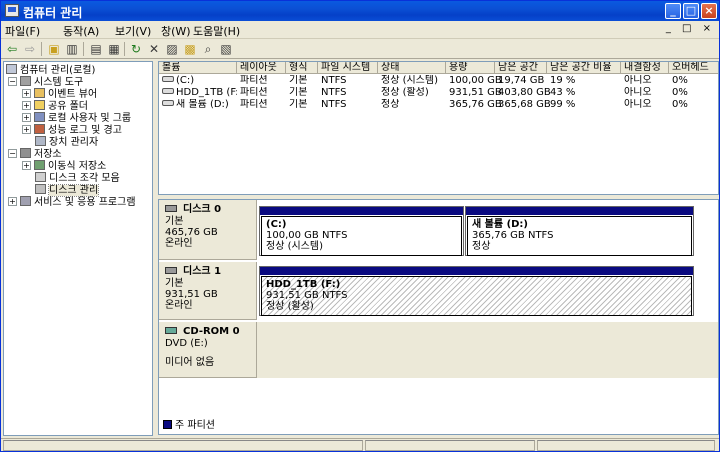 The image size is (720, 452). I want to click on col-filesystem: 파일 시스템, so click(348, 68).